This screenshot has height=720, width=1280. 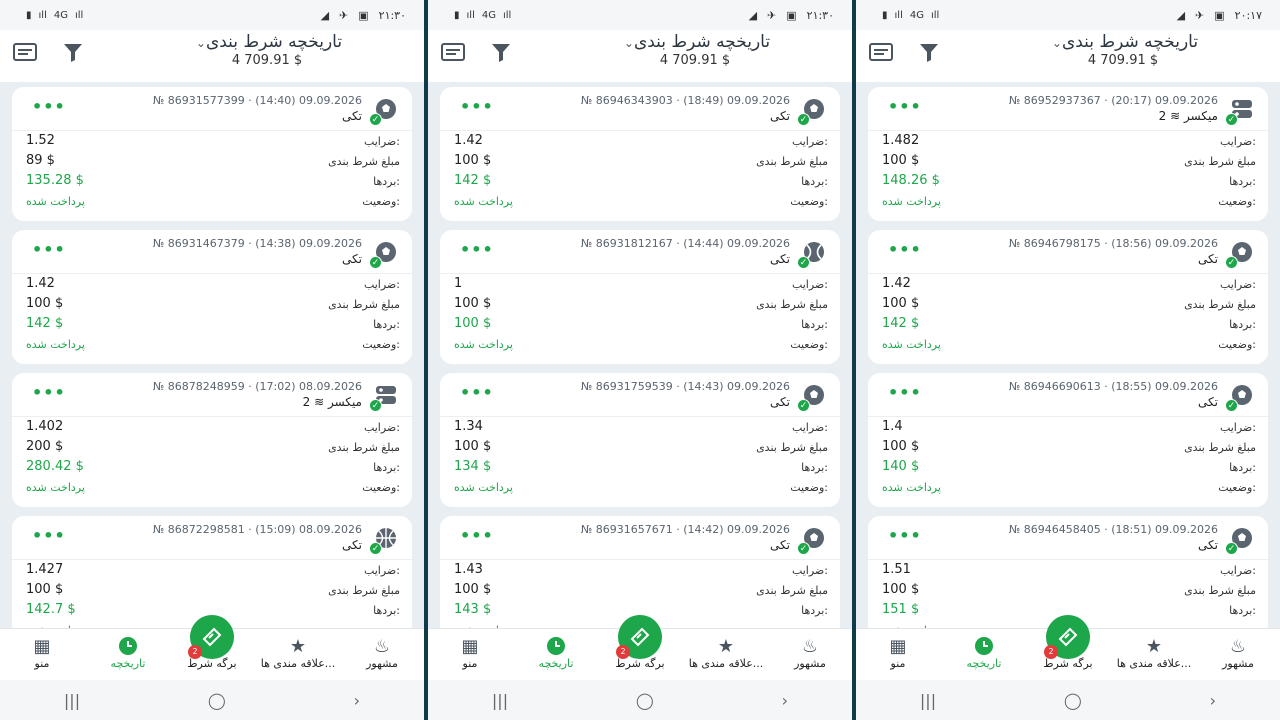 I want to click on odds-value: 1.427, so click(x=45, y=569).